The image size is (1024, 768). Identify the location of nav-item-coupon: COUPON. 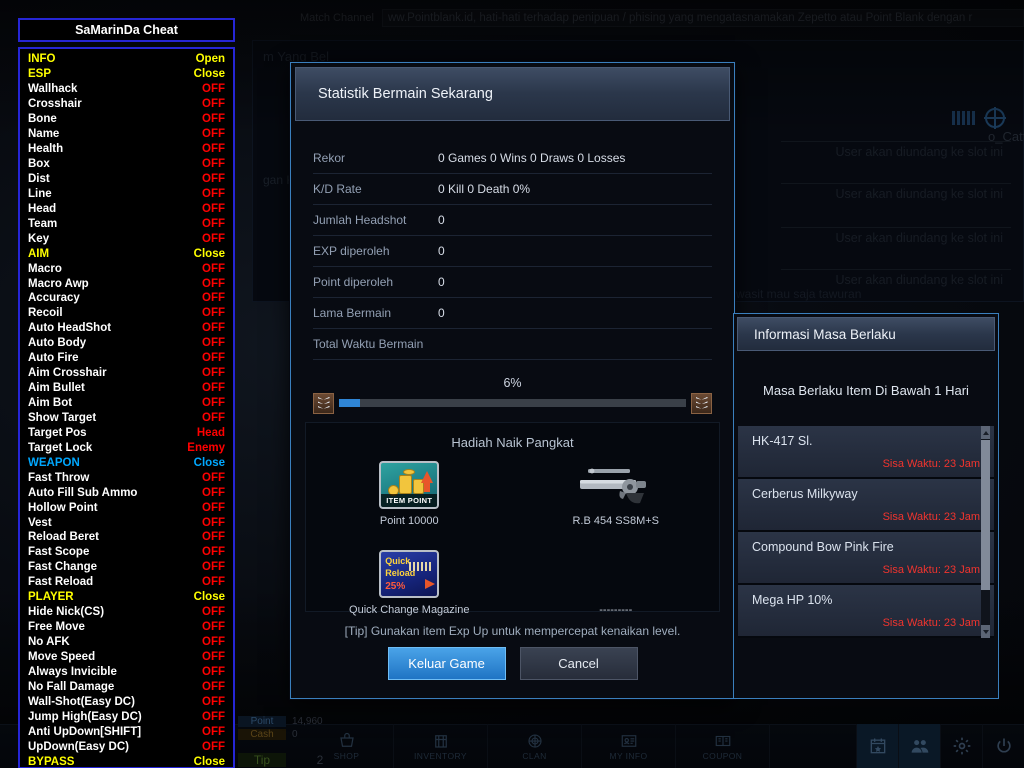
(723, 746).